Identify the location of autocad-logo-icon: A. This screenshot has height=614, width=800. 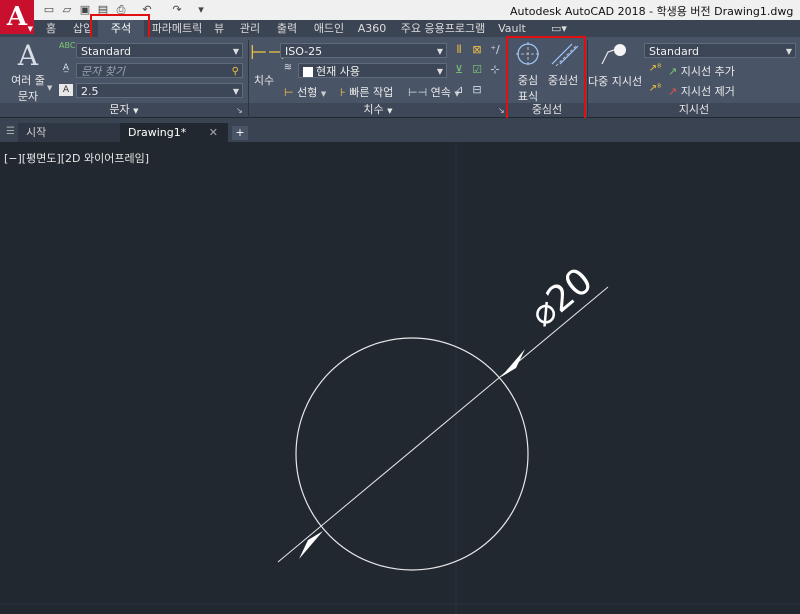
(17, 17).